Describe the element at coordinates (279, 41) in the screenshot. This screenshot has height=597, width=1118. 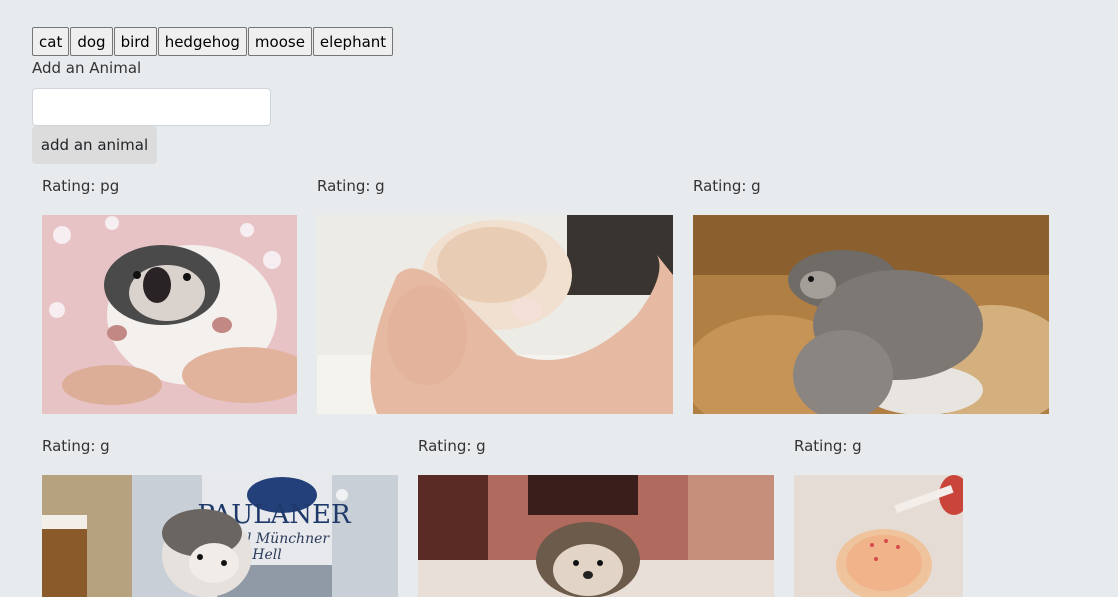
I see `topic-button-moose: moose` at that location.